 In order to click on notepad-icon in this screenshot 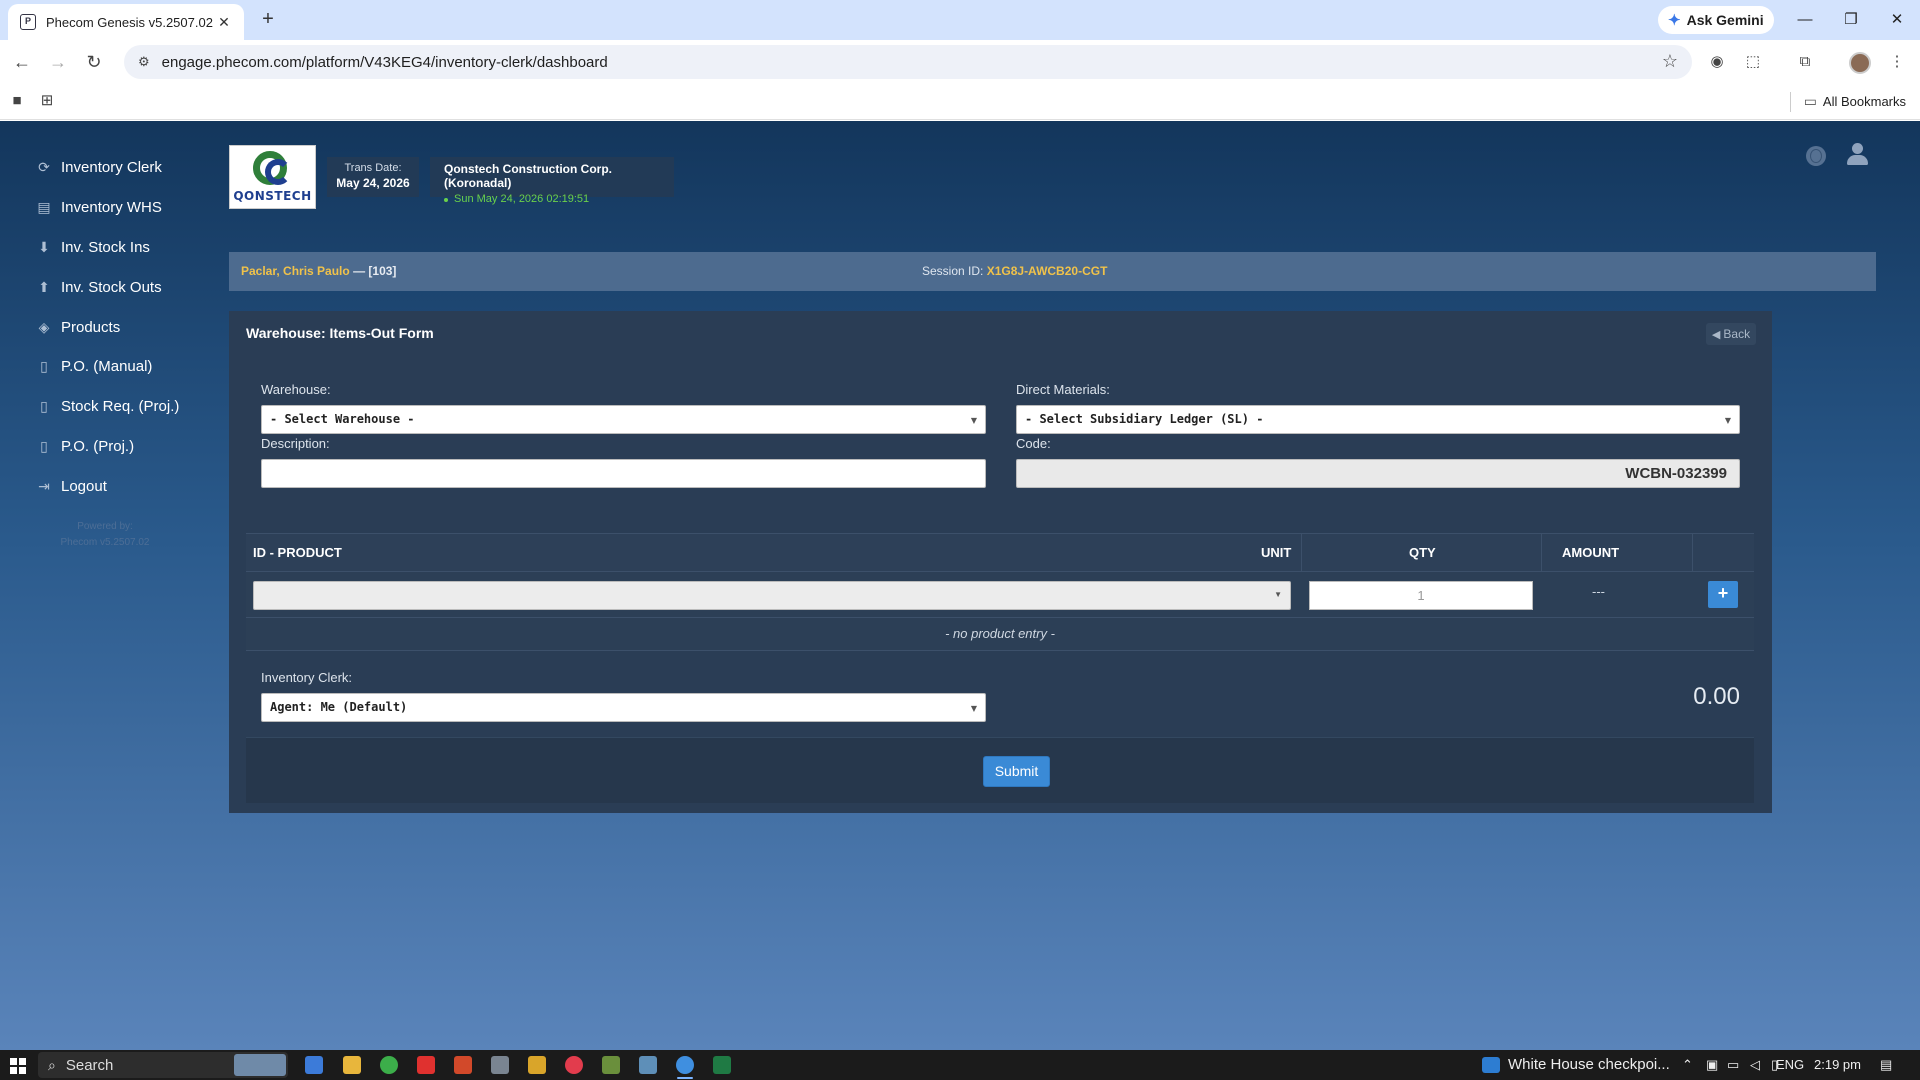, I will do `click(648, 1065)`.